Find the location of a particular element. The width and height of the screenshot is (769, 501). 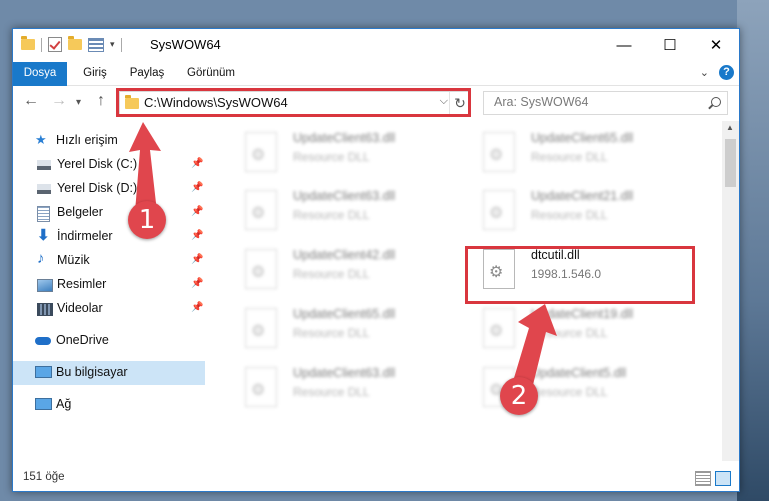

step-marker-1: 1 is located at coordinates (147, 220).